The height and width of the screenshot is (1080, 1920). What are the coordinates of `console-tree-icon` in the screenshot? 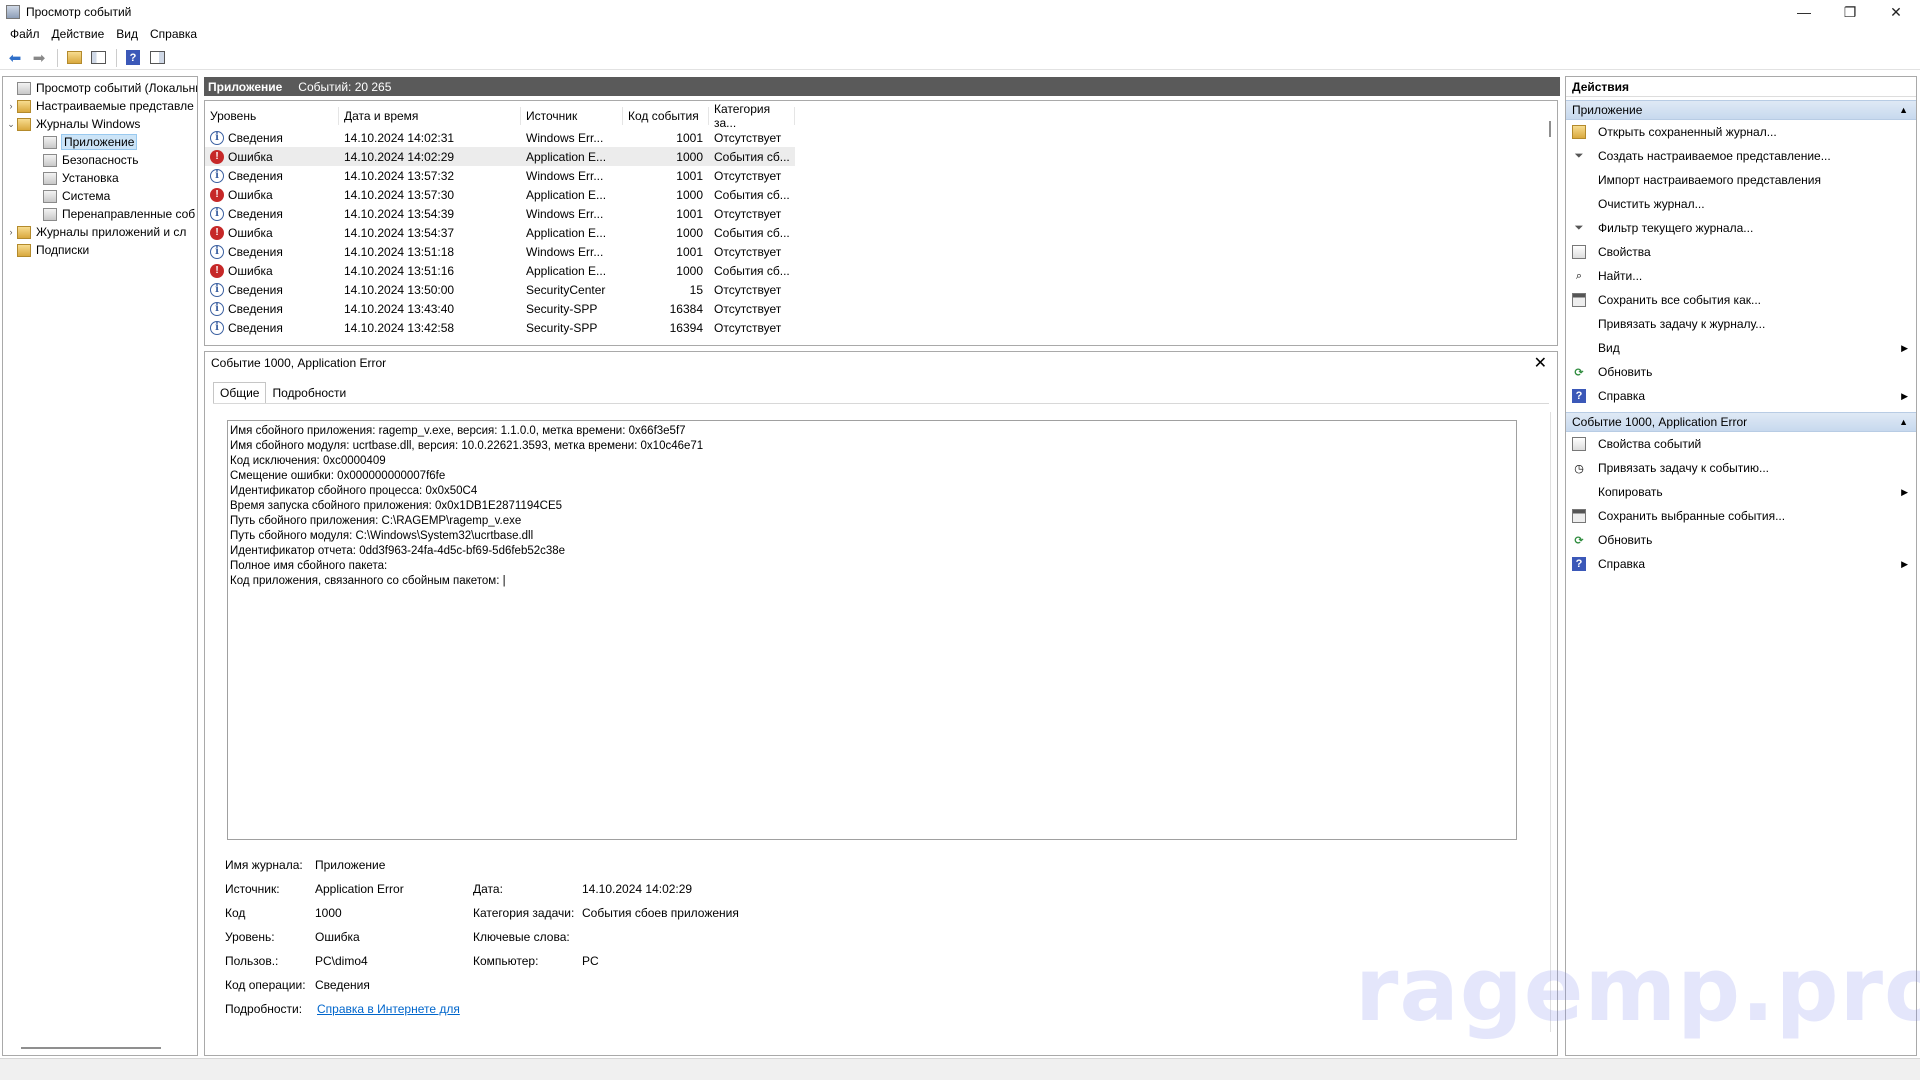 It's located at (98, 58).